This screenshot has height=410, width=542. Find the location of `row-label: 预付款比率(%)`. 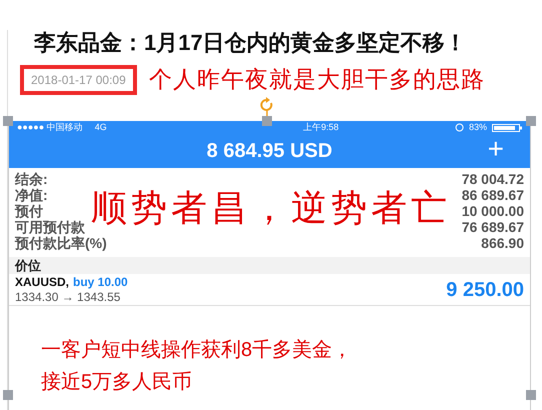

row-label: 预付款比率(%) is located at coordinates (61, 243).